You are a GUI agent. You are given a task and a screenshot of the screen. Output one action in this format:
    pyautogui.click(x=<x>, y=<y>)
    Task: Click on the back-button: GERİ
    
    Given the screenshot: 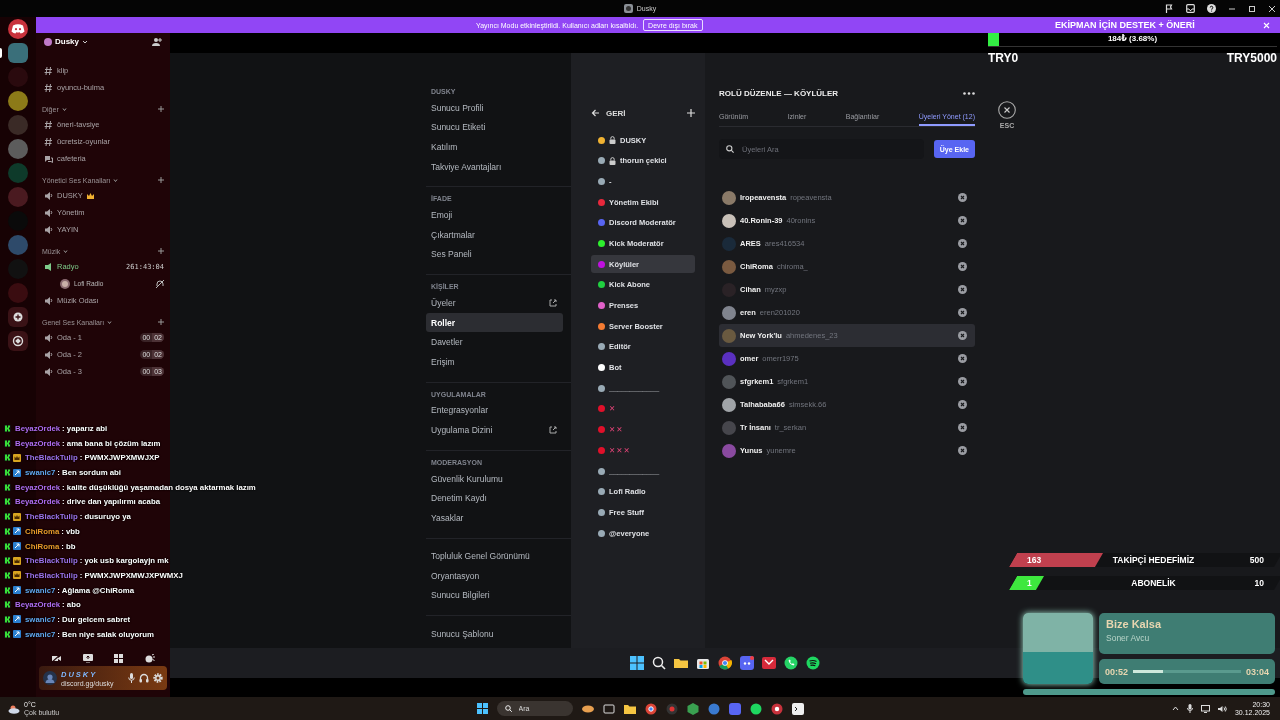 What is the action you would take?
    pyautogui.click(x=608, y=113)
    